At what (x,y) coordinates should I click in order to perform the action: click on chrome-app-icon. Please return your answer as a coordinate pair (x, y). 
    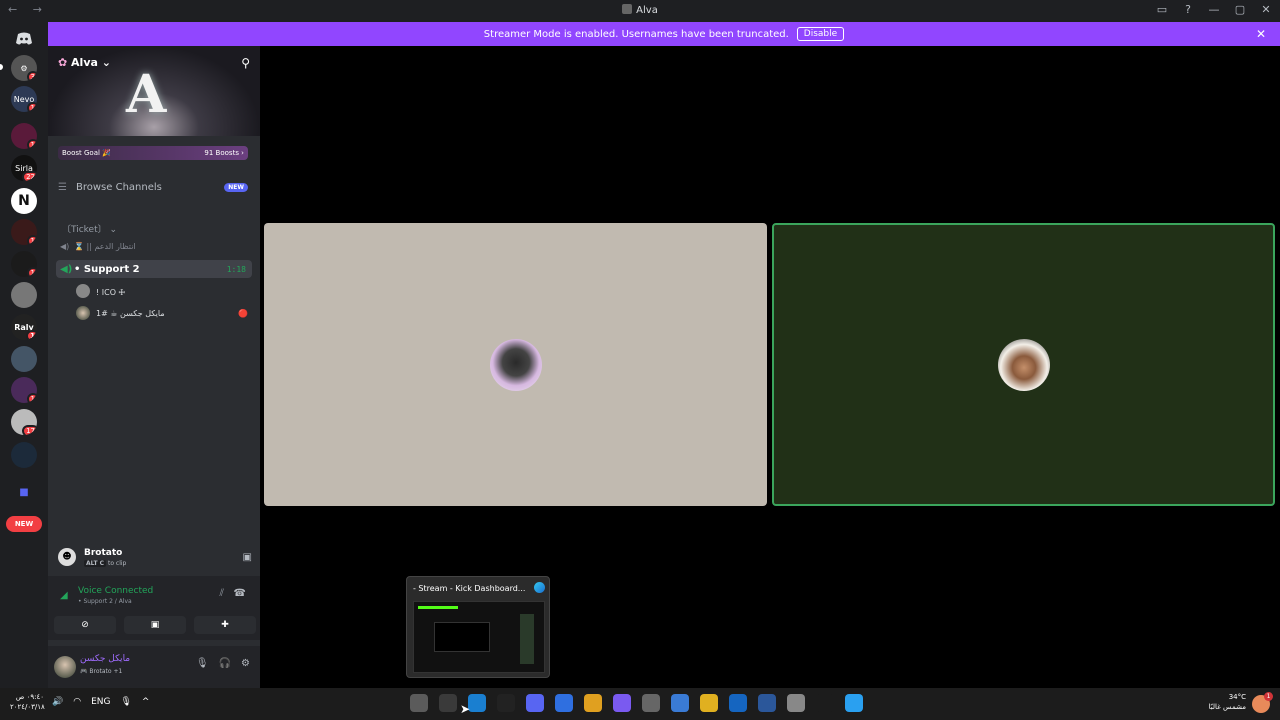
    Looking at the image, I should click on (593, 703).